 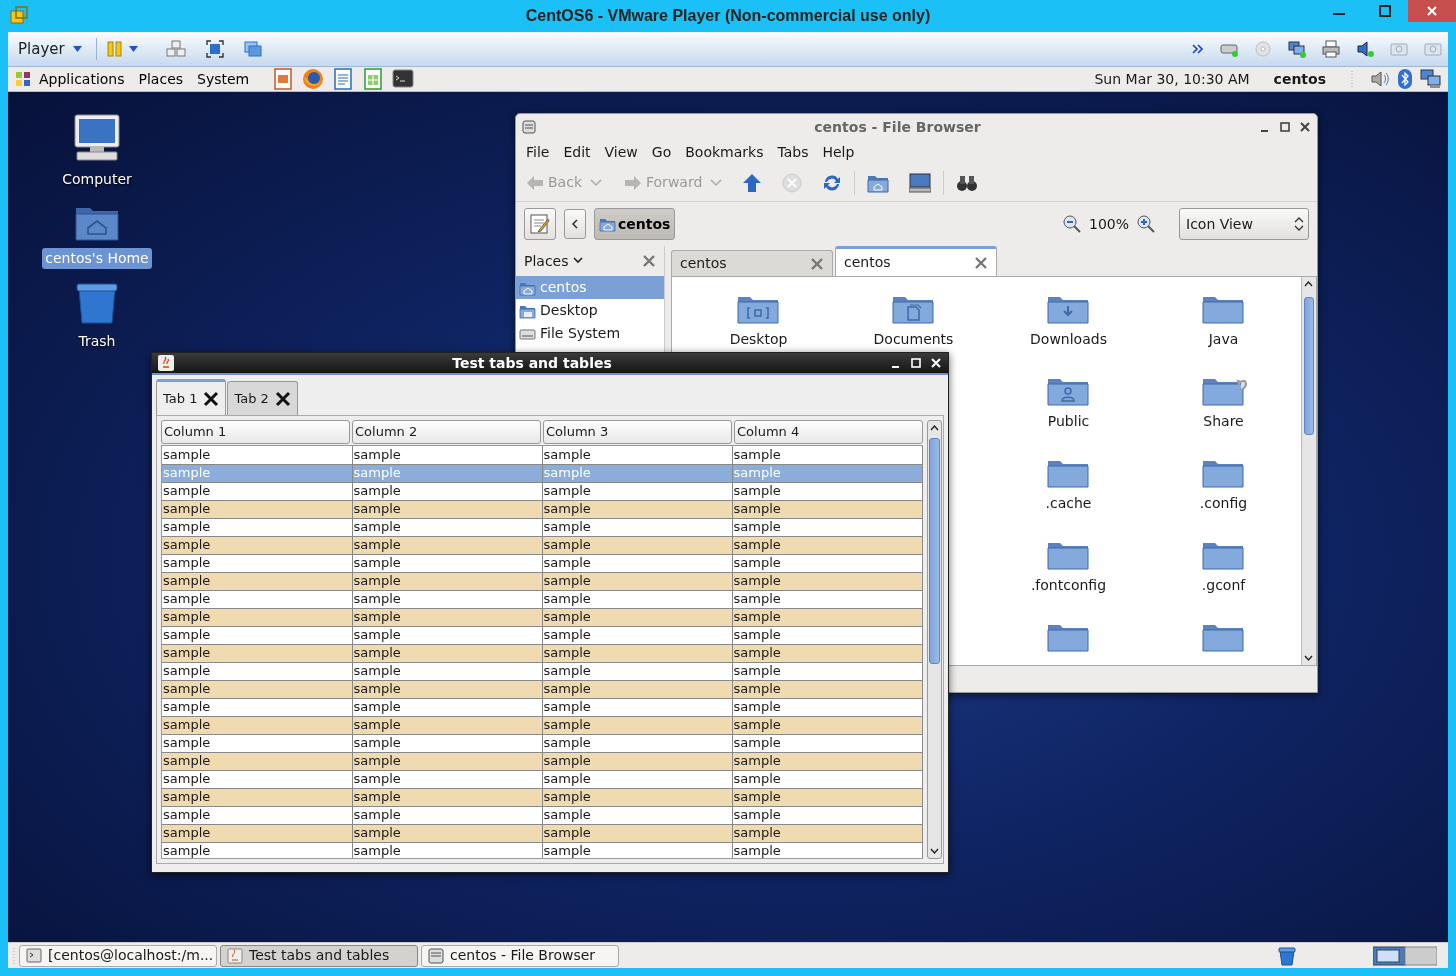 What do you see at coordinates (166, 363) in the screenshot?
I see `app-icon` at bounding box center [166, 363].